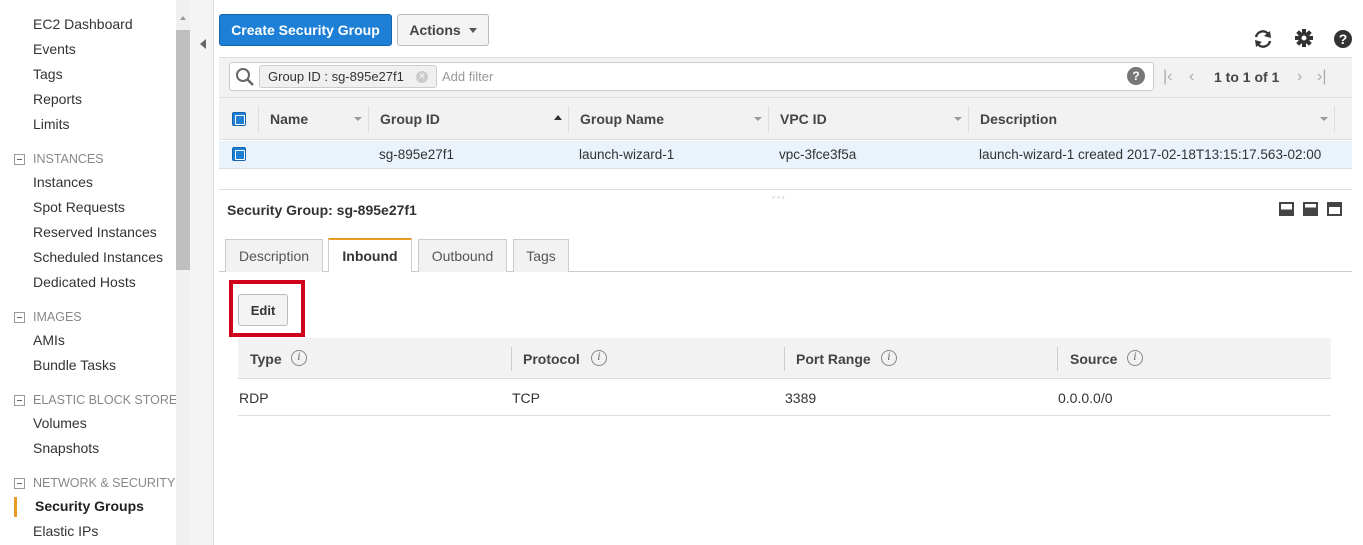 The image size is (1363, 545). What do you see at coordinates (818, 154) in the screenshot?
I see `cell-vpc-id: vpc-3fce3f5a` at bounding box center [818, 154].